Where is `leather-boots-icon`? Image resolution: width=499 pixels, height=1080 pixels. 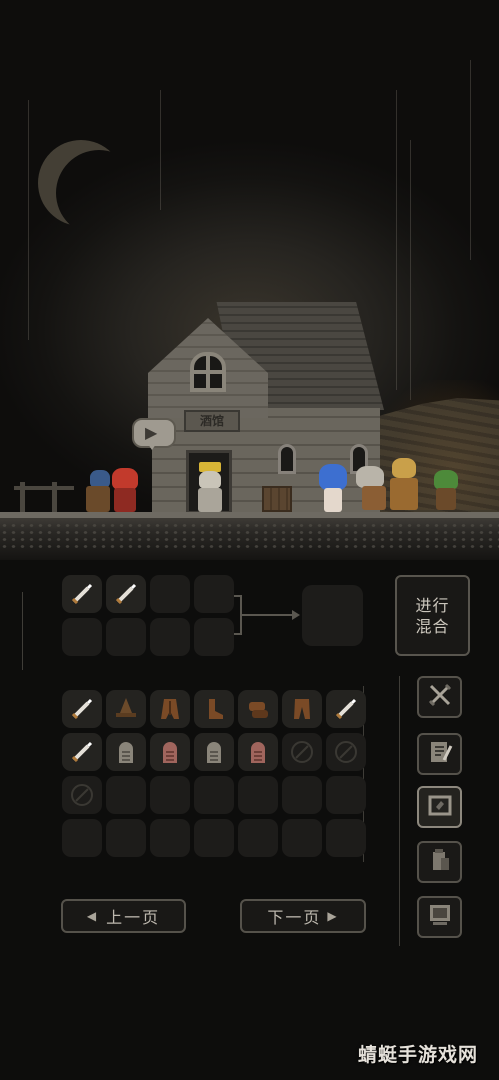
leather-boots-icon is located at coordinates (214, 709).